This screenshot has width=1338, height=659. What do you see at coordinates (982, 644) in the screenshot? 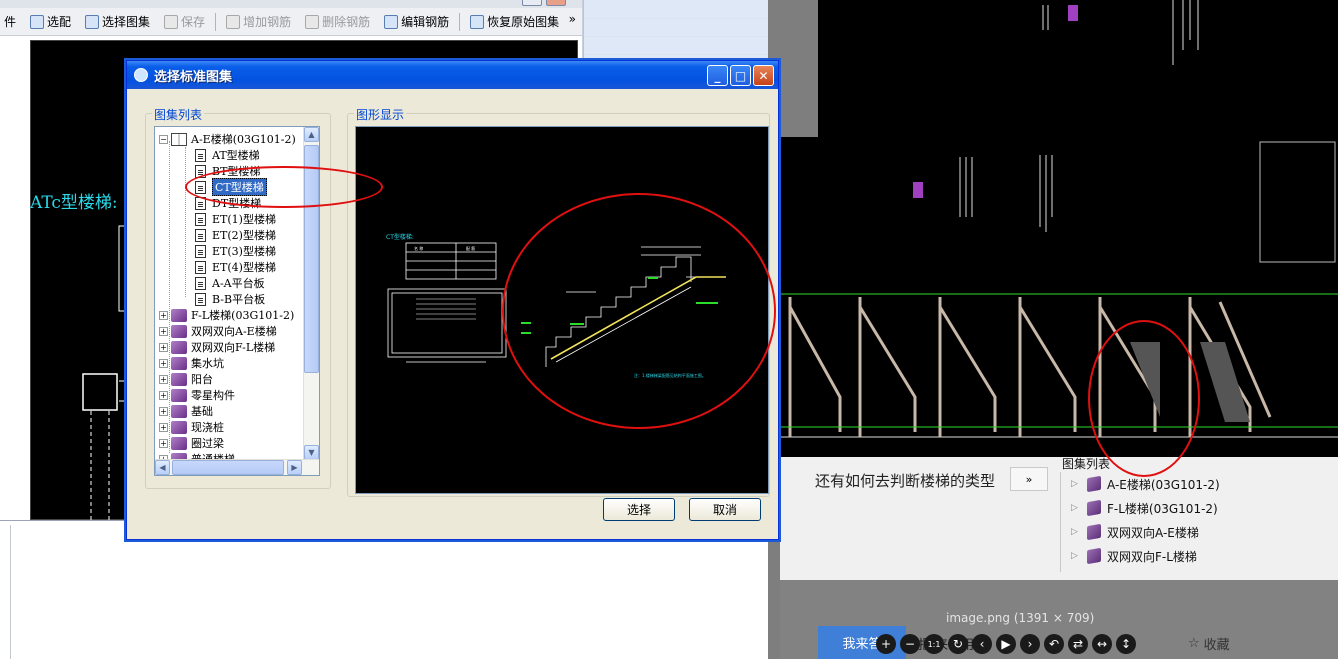
I see `previous-icon: ‹` at bounding box center [982, 644].